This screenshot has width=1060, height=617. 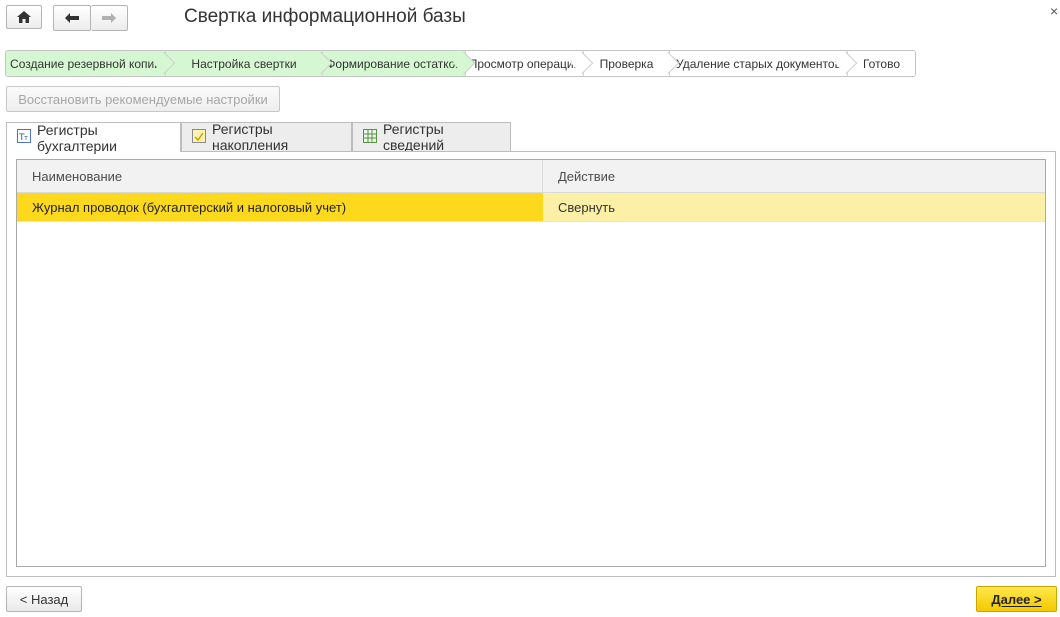 I want to click on cell-action: Свернуть, so click(x=794, y=207).